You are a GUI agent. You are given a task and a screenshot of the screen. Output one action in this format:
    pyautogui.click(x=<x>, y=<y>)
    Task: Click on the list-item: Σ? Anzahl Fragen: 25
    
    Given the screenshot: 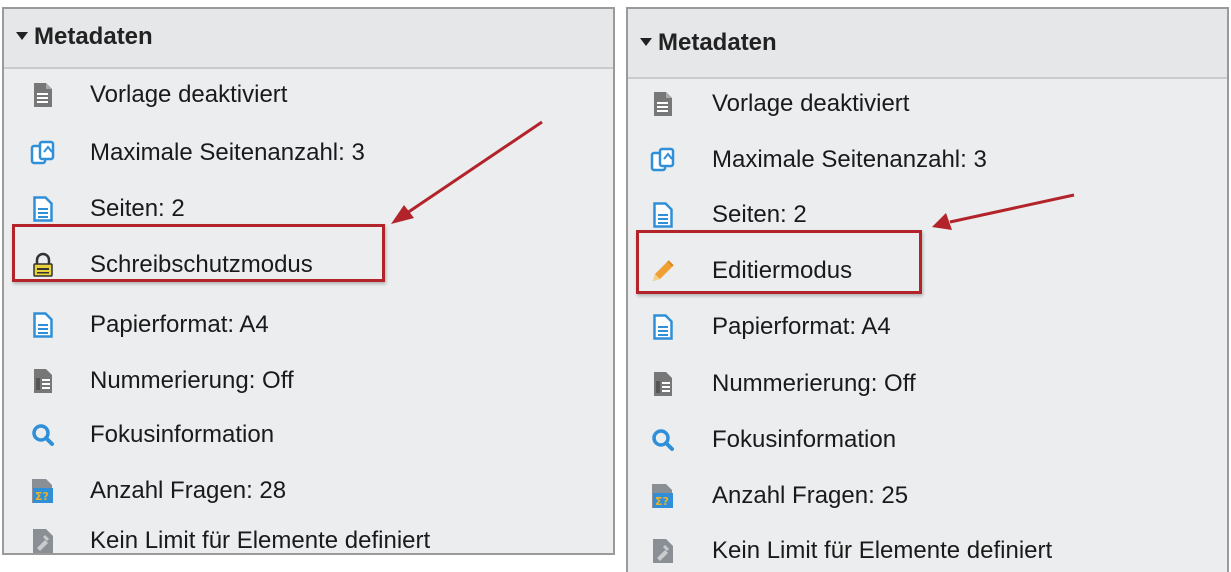 What is the action you would take?
    pyautogui.click(x=927, y=496)
    